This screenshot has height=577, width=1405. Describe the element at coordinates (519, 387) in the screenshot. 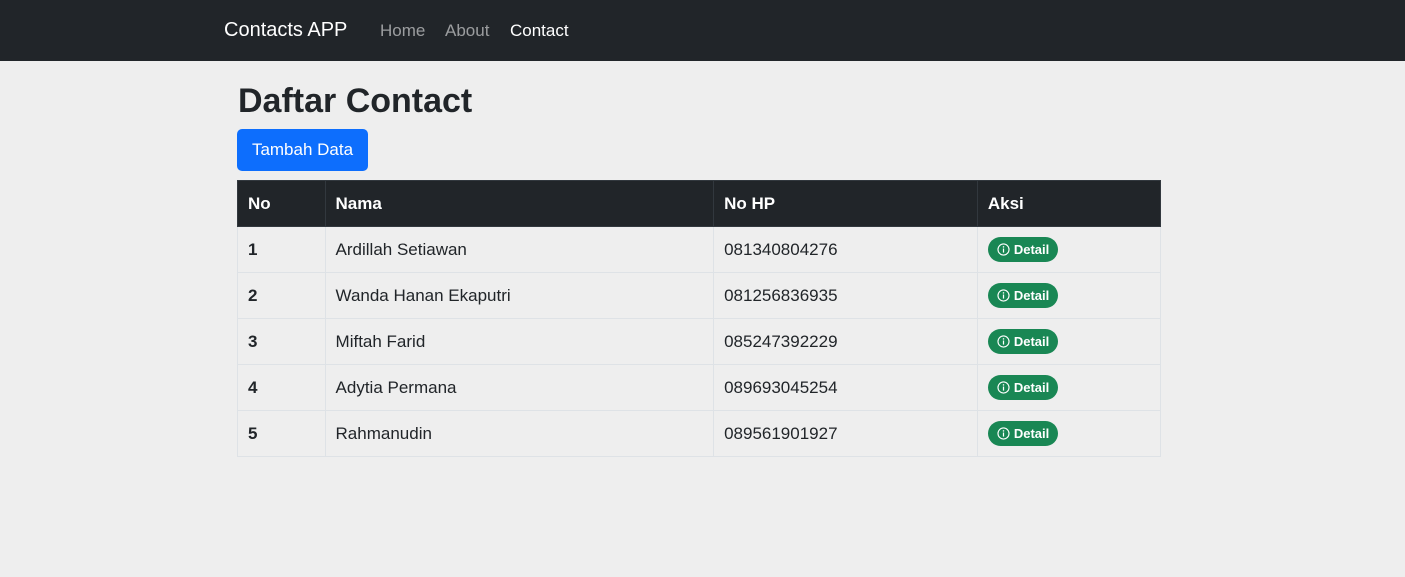

I see `cell-nama: Adytia Permana` at that location.